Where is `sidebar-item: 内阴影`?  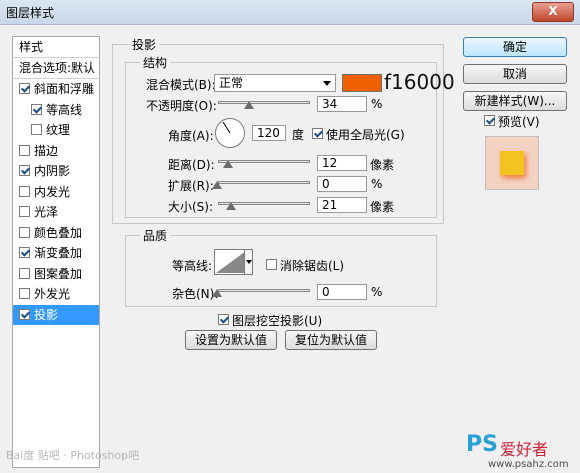
sidebar-item: 内阴影 is located at coordinates (56, 171).